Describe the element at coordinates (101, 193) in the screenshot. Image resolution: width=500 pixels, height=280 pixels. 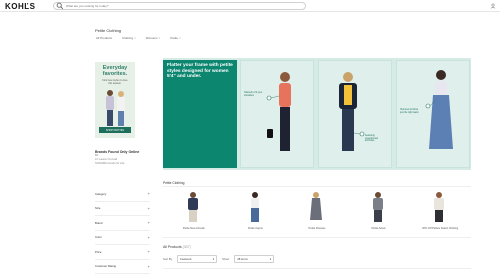
I see `facet-label: Category` at that location.